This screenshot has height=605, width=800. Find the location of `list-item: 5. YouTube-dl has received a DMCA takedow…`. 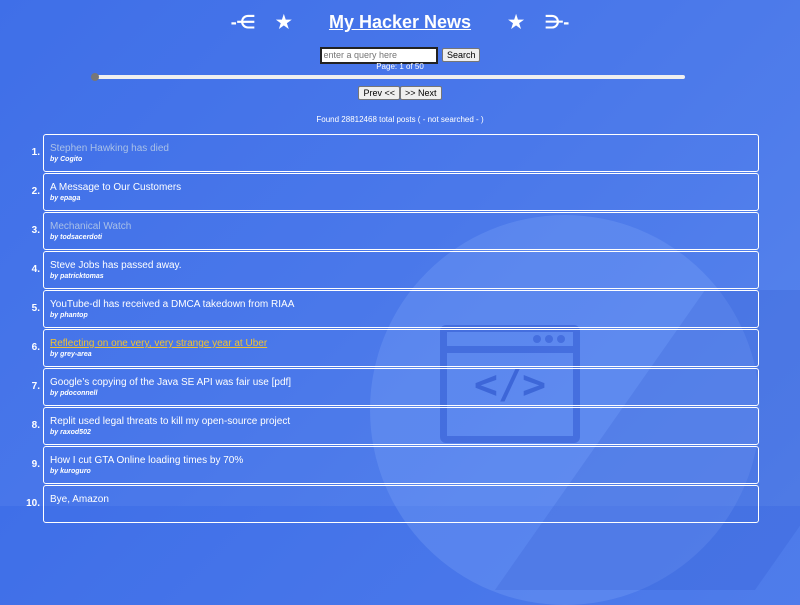

list-item: 5. YouTube-dl has received a DMCA takedow… is located at coordinates (400, 309).